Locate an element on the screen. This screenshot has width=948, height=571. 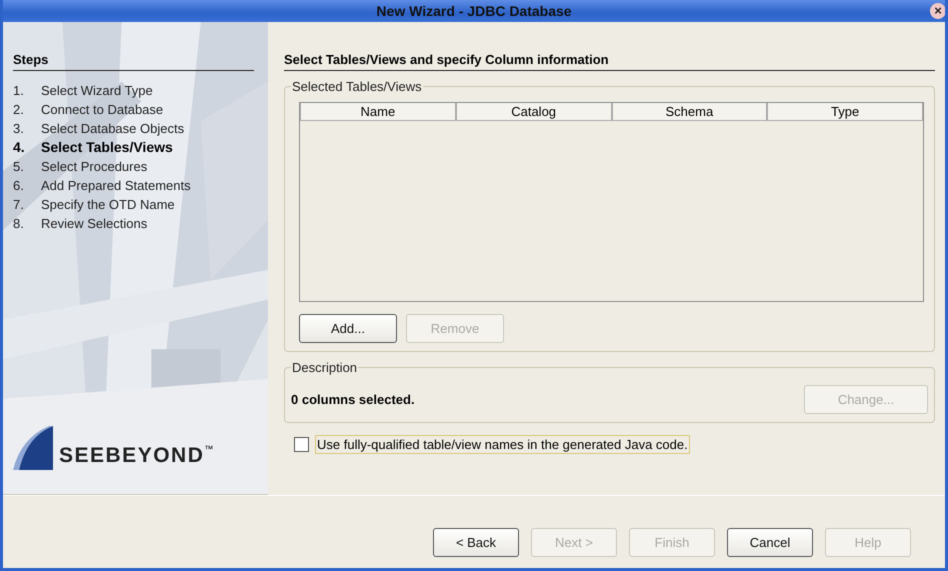
trademark-mark: ™ is located at coordinates (209, 449).